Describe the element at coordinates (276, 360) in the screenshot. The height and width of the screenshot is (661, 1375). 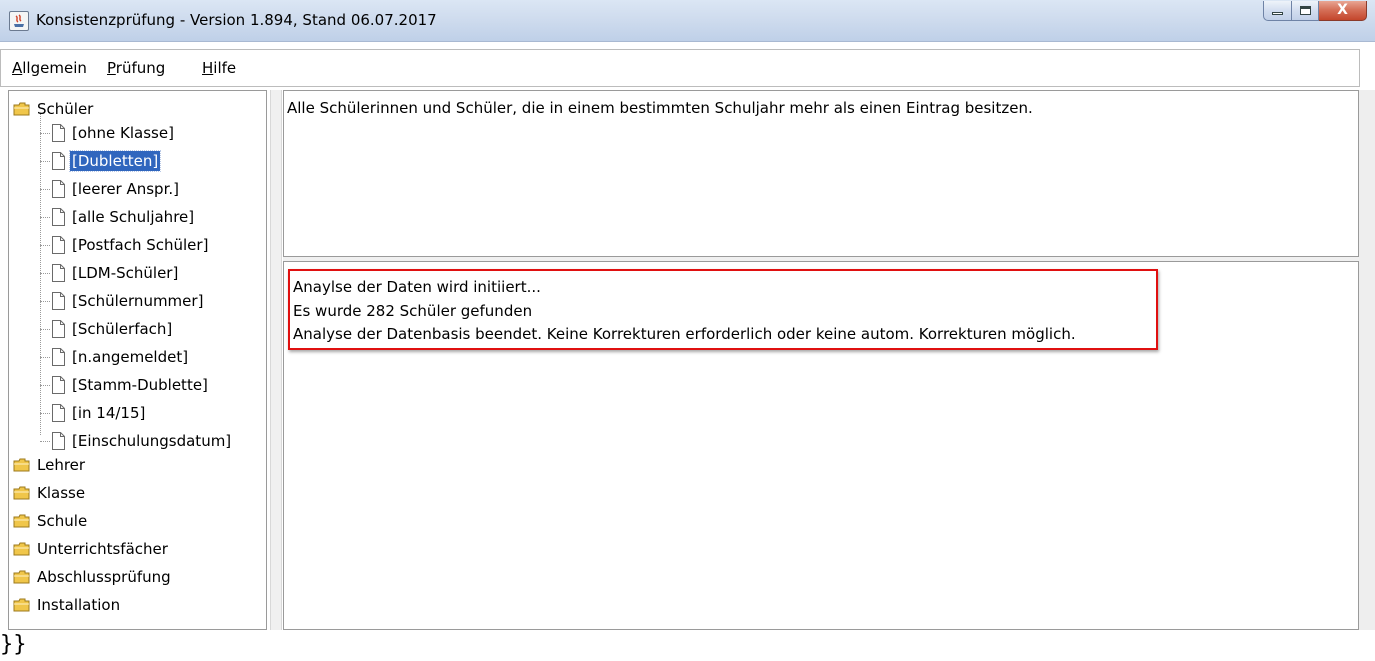
I see `split-divider-vertical` at that location.